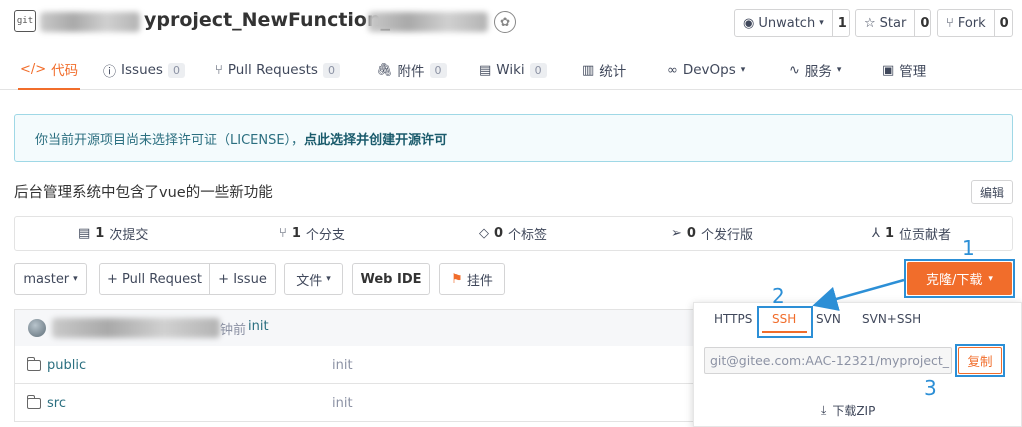 Image resolution: width=1022 pixels, height=427 pixels. What do you see at coordinates (858, 294) in the screenshot?
I see `annotation-arrow` at bounding box center [858, 294].